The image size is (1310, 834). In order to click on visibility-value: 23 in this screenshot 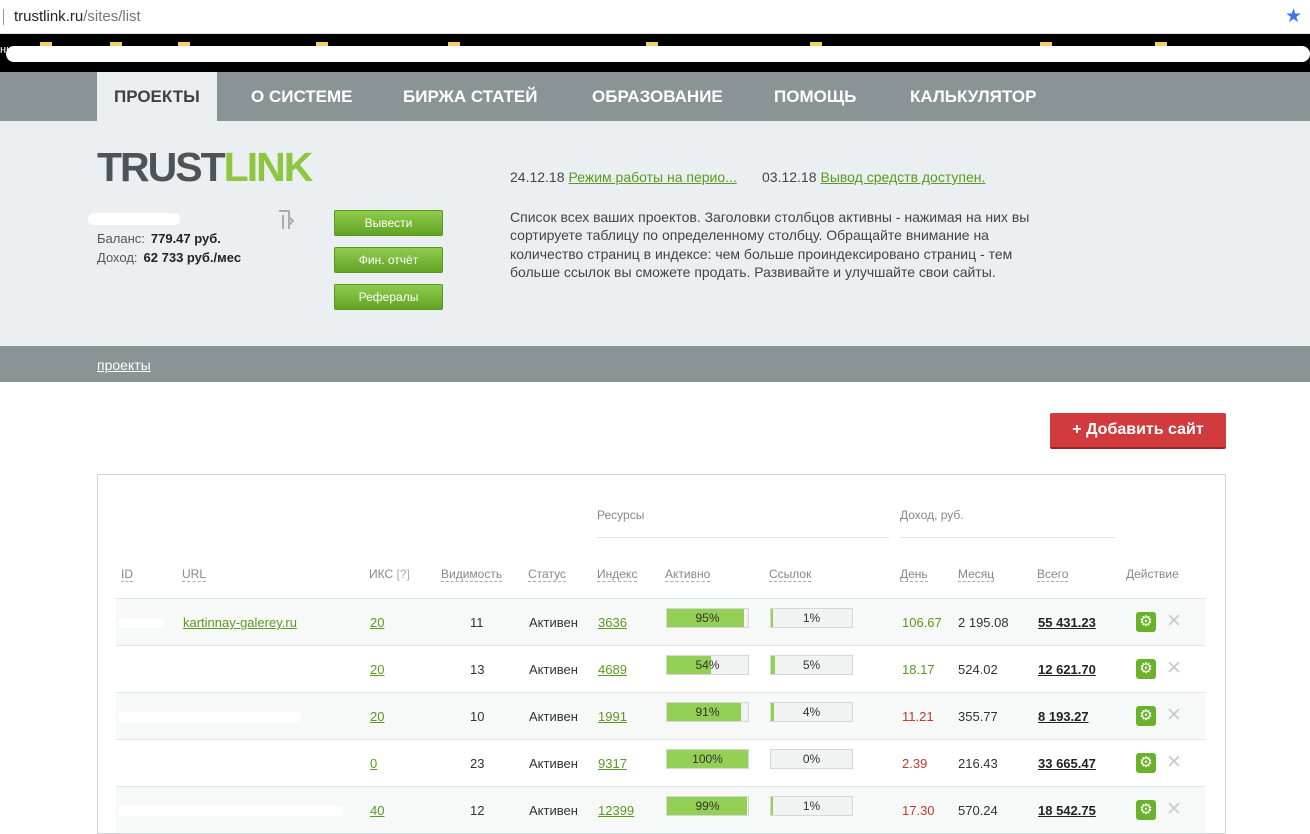, I will do `click(477, 763)`.